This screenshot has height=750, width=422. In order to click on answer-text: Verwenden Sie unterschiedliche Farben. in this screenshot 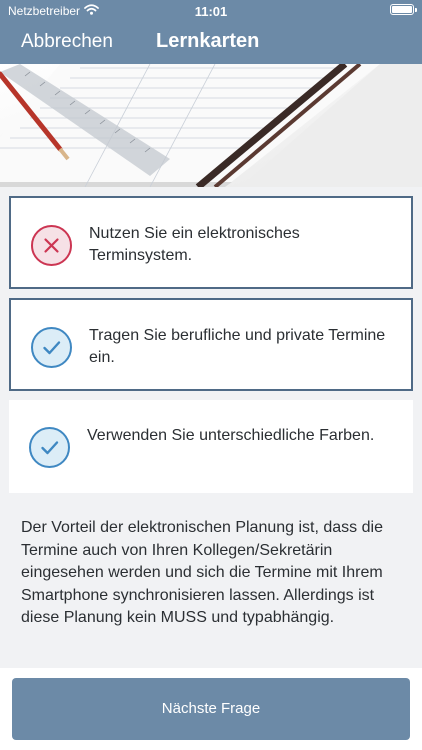, I will do `click(231, 435)`.